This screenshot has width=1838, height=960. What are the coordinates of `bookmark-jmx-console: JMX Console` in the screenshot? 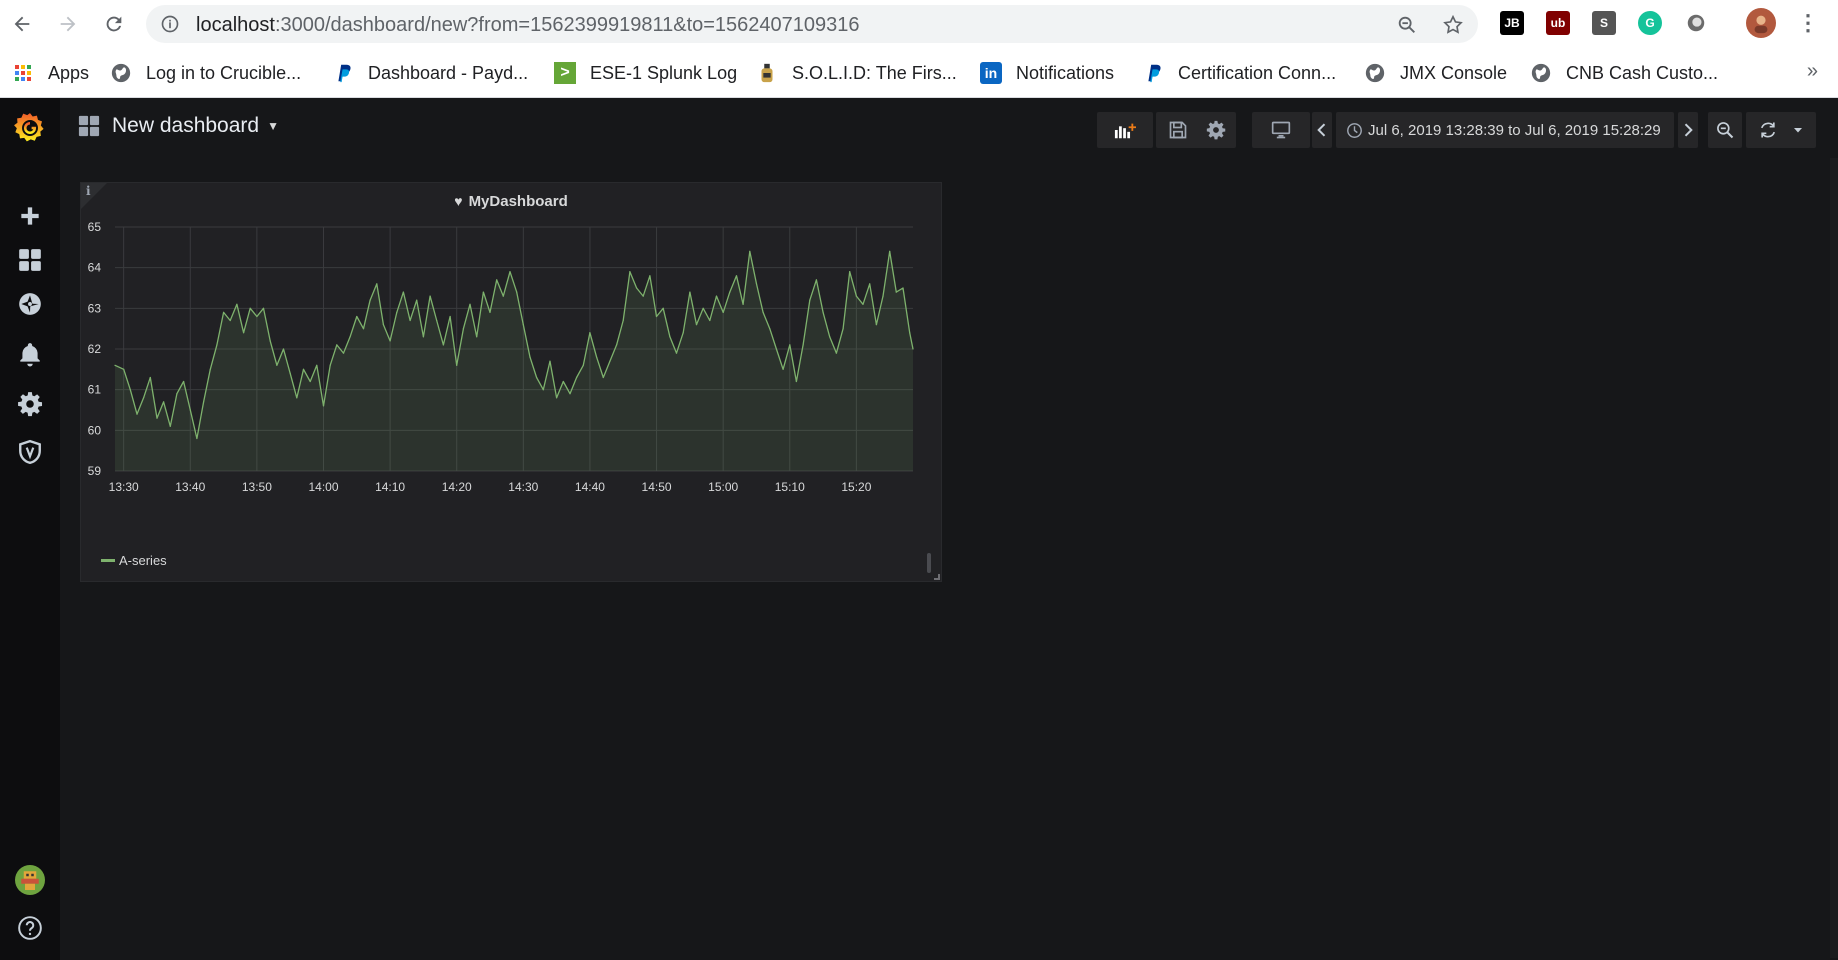 It's located at (1435, 73).